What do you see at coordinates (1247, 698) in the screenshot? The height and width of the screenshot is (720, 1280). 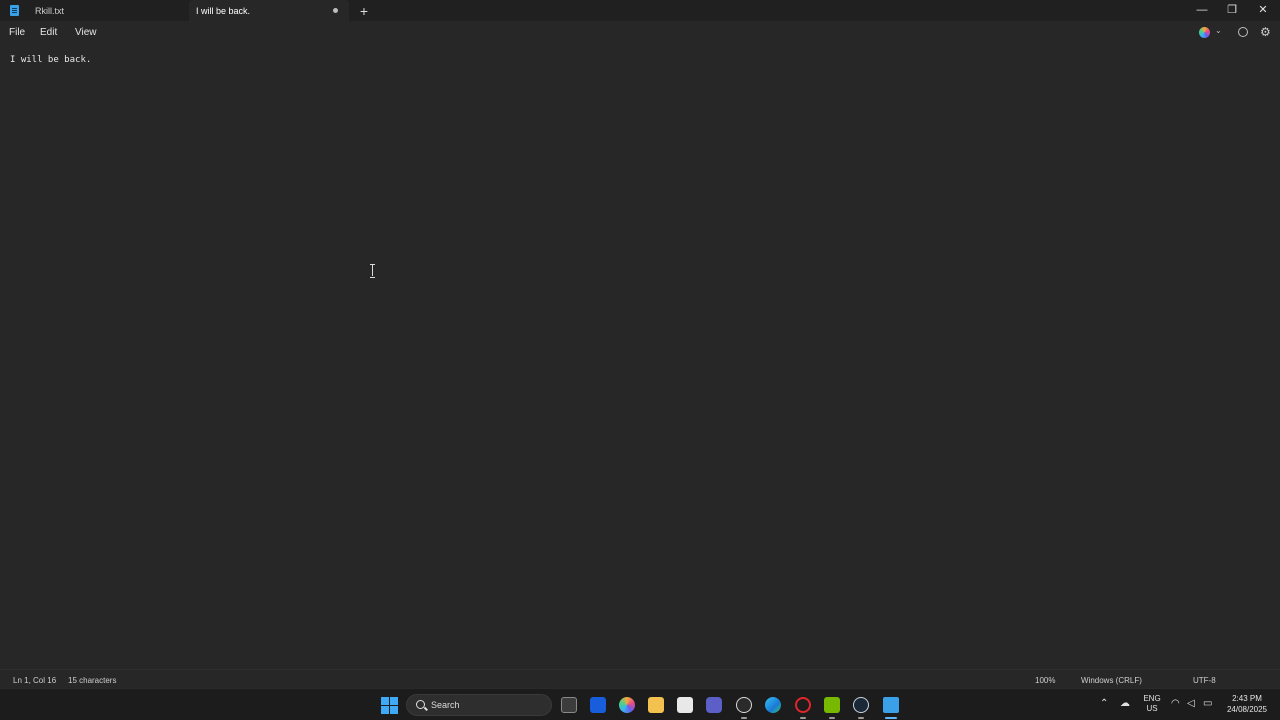 I see `clock-time: 2:43 PM` at bounding box center [1247, 698].